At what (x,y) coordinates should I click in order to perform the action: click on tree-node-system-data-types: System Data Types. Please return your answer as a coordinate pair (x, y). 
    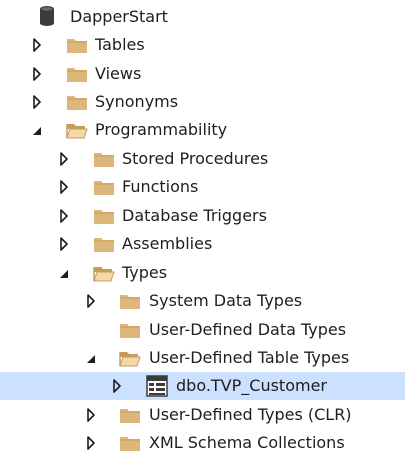
    Looking at the image, I should click on (202, 301).